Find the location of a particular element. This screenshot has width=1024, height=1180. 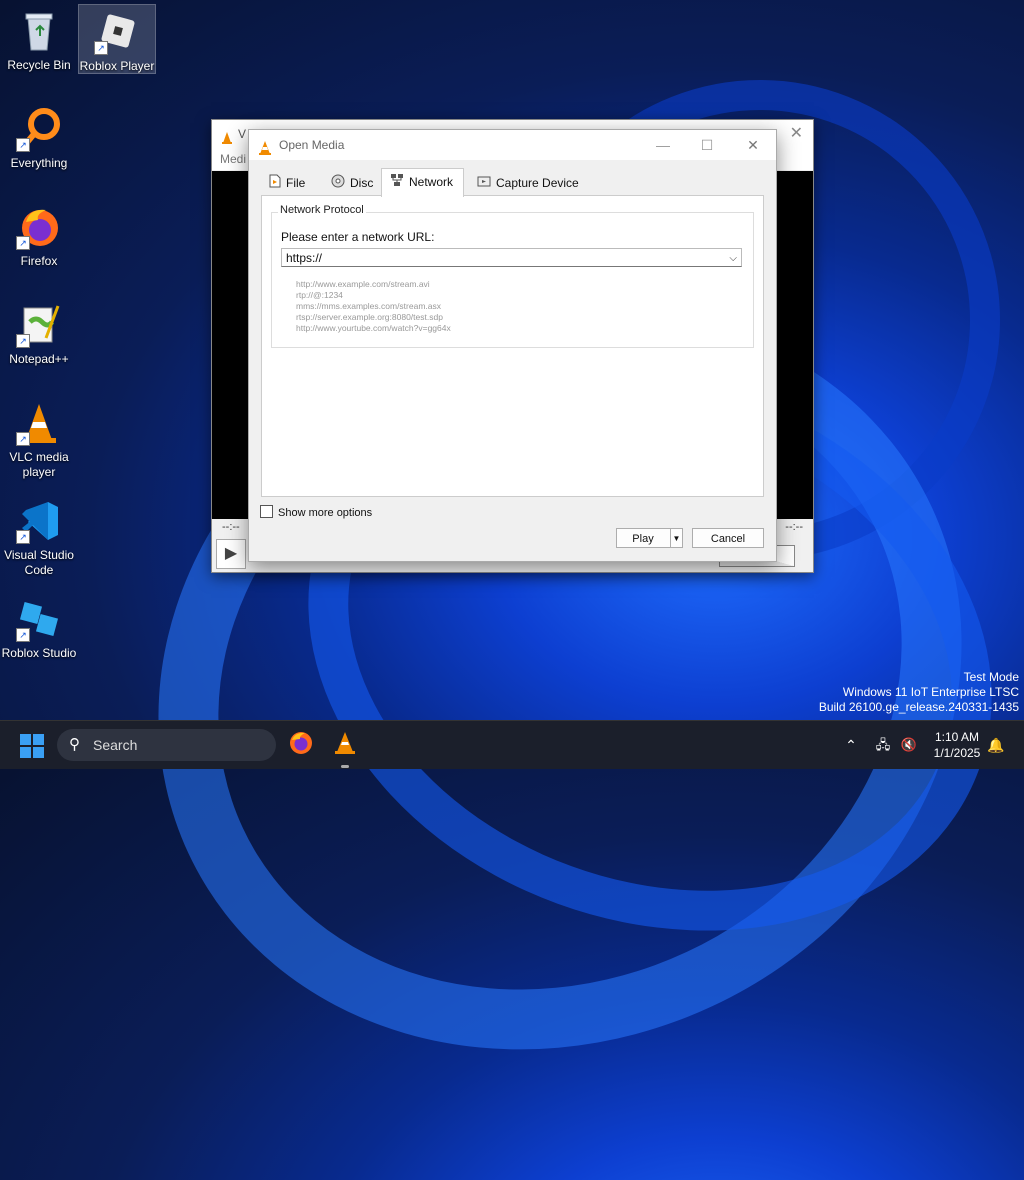

group-label: Network Protocol is located at coordinates (322, 210).